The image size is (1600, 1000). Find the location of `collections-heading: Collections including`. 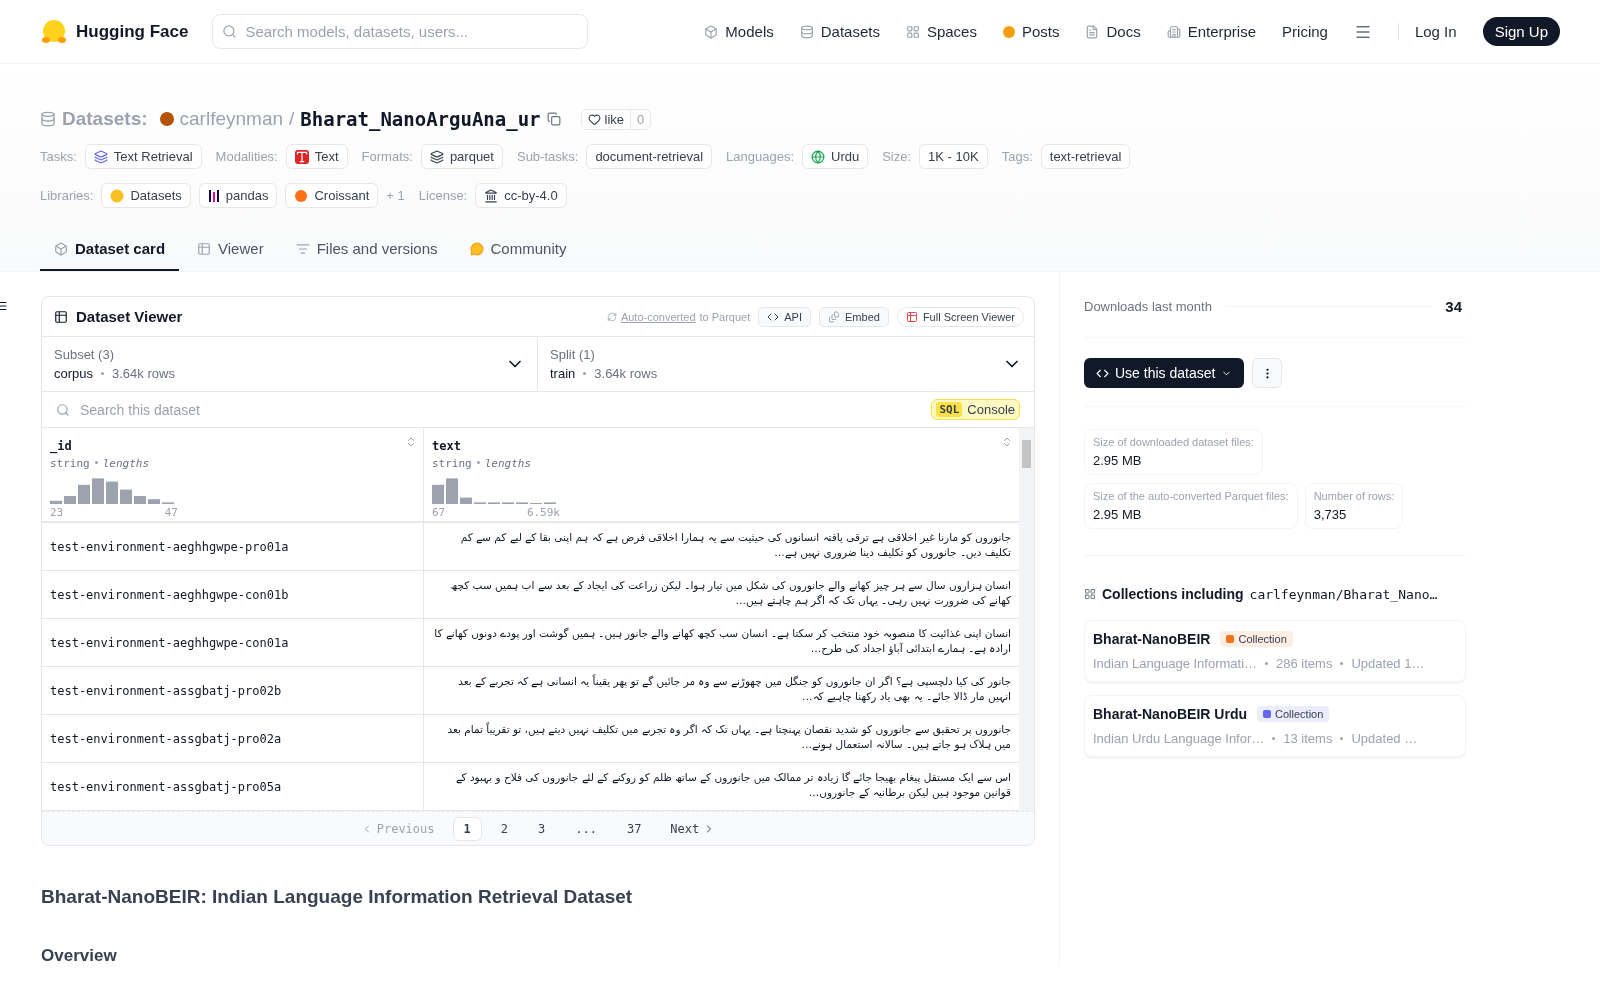

collections-heading: Collections including is located at coordinates (1173, 594).